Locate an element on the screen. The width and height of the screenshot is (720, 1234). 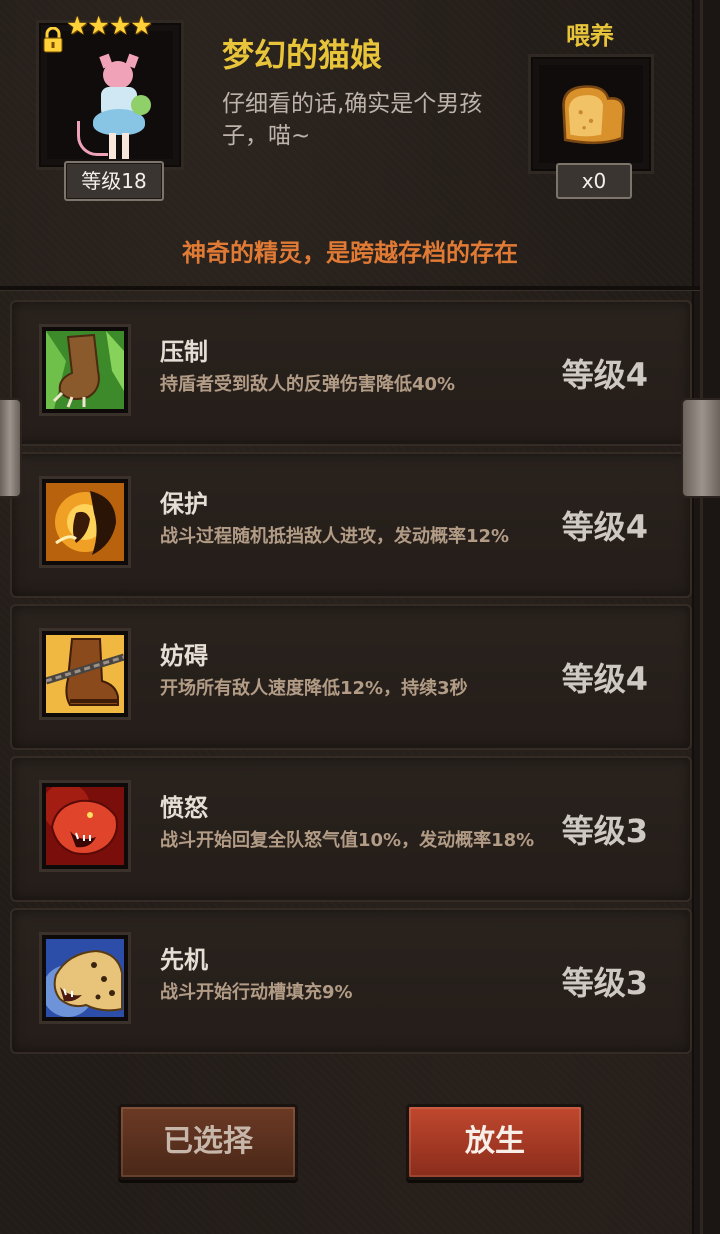
skill-name: 妨碍 is located at coordinates (184, 656).